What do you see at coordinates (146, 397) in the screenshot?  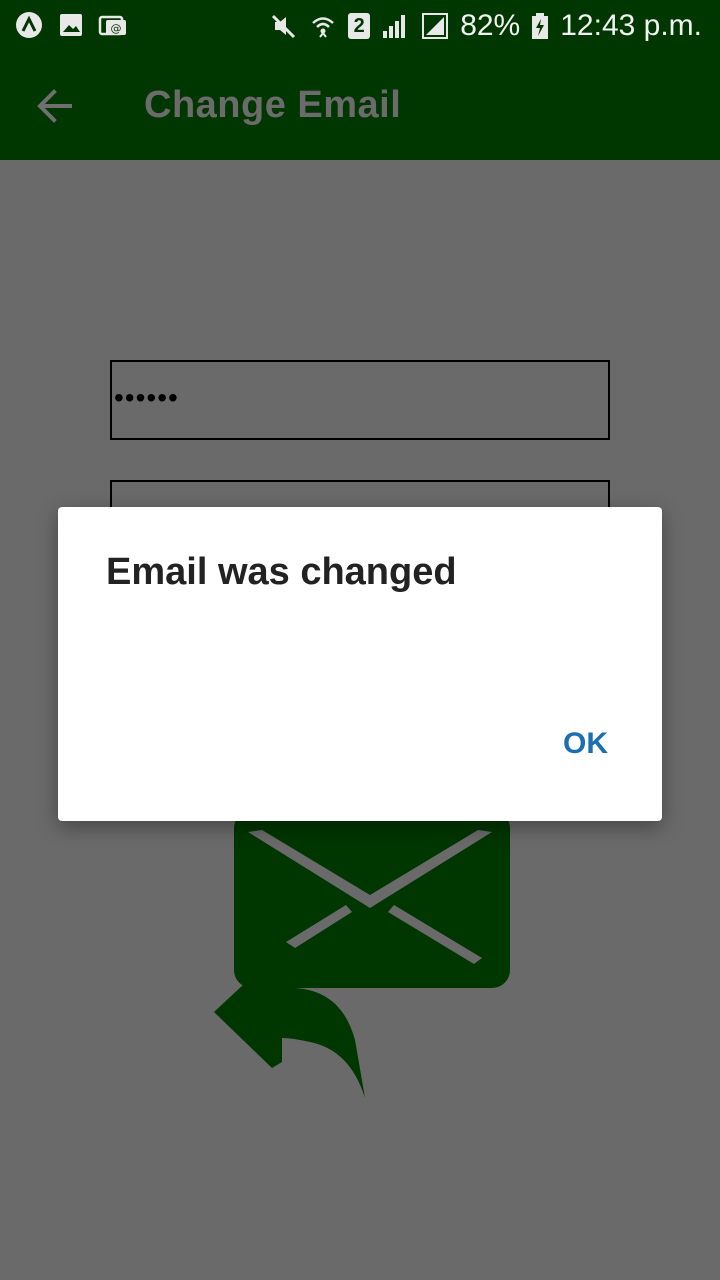 I see `password-value: ••••••` at bounding box center [146, 397].